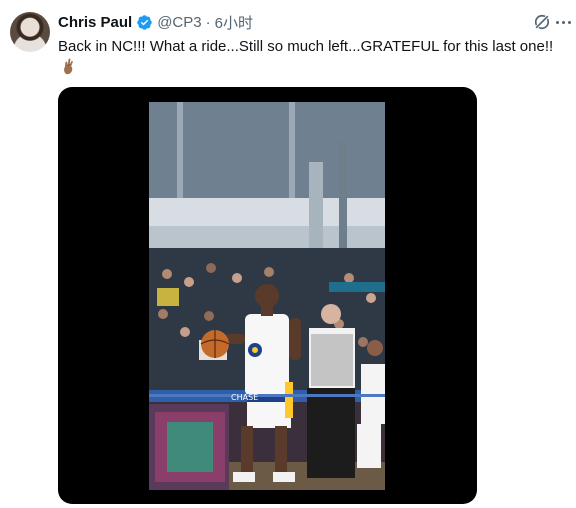 Image resolution: width=576 pixels, height=508 pixels. What do you see at coordinates (244, 397) in the screenshot?
I see `scoreboard-text: CHASE` at bounding box center [244, 397].